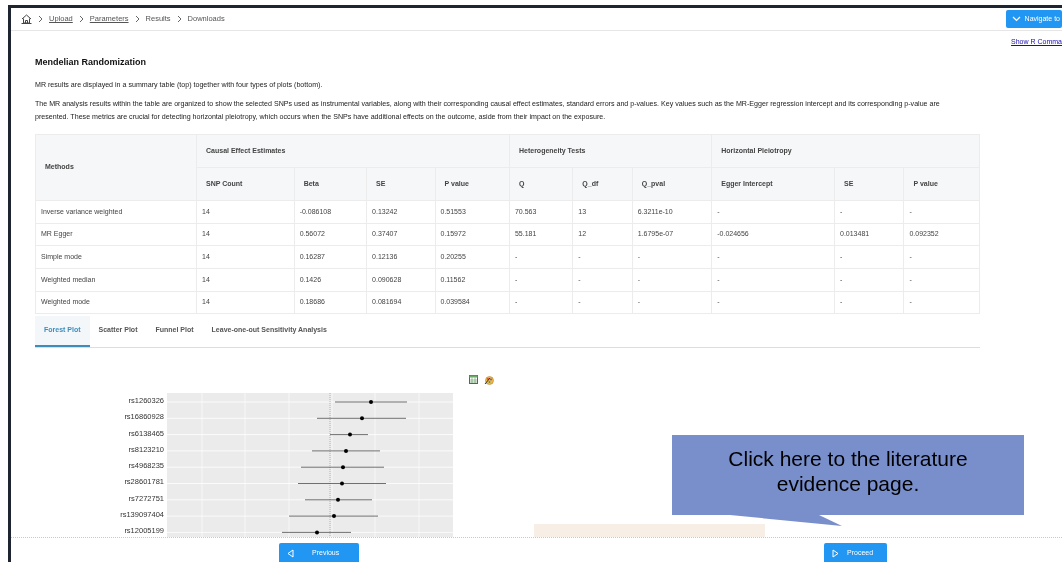 This screenshot has width=1062, height=562. Describe the element at coordinates (91, 62) in the screenshot. I see `section-title: Mendelian Randomization` at that location.